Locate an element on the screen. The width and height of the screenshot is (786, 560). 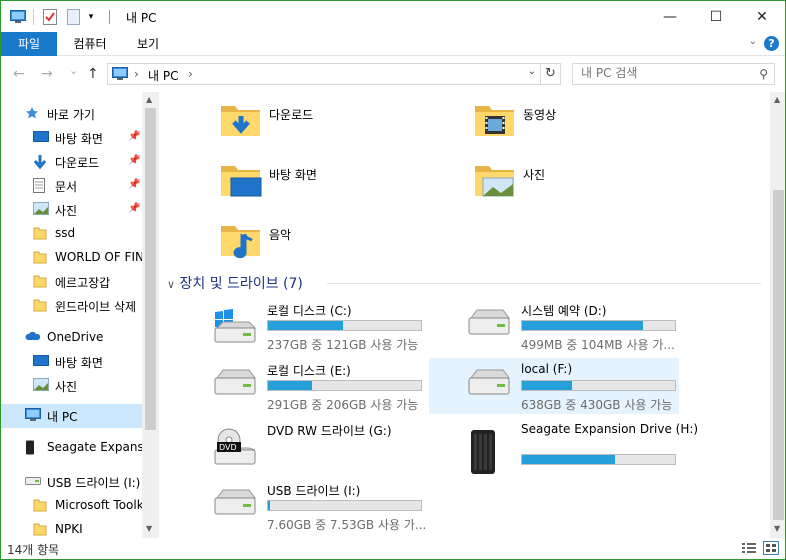
sidebar-item: USB 드라이브 (I:) is located at coordinates (71, 482).